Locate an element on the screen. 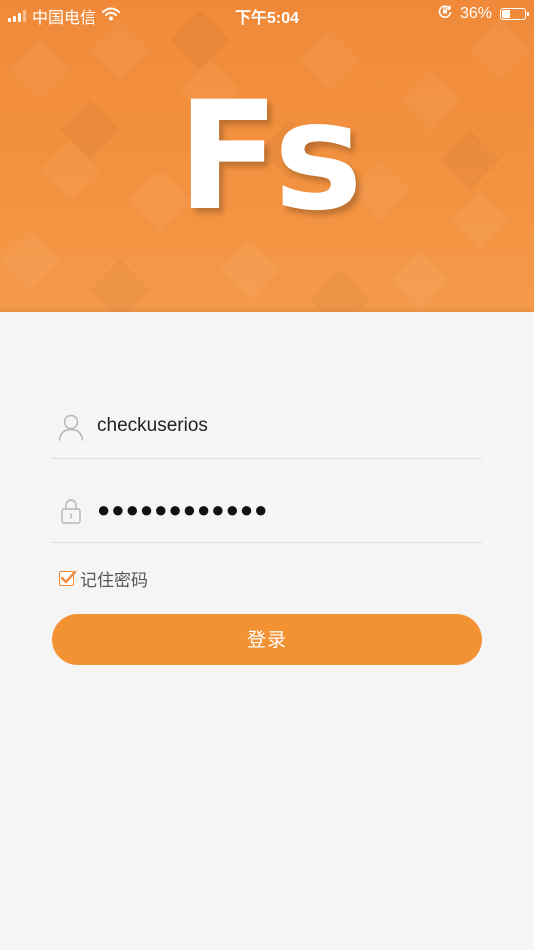 Image resolution: width=534 pixels, height=950 pixels. password-field: ●●●●●●●●●●●● is located at coordinates (267, 501).